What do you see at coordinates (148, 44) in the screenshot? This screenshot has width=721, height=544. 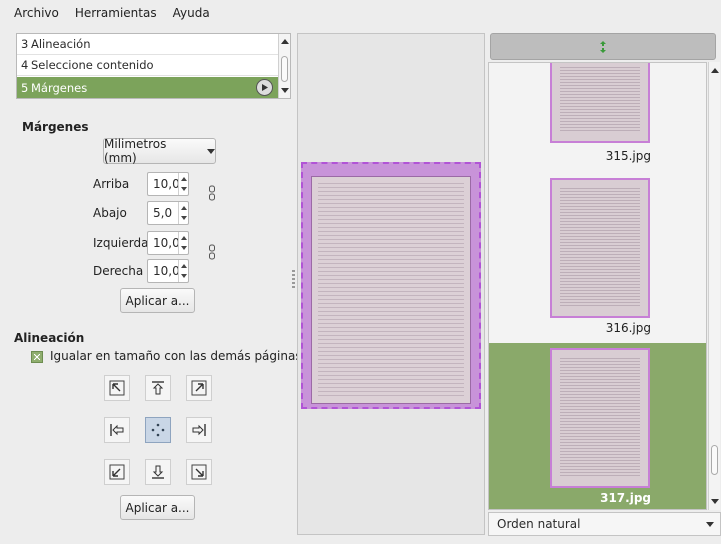 I see `stage-item-alignment: 3 Alineación` at bounding box center [148, 44].